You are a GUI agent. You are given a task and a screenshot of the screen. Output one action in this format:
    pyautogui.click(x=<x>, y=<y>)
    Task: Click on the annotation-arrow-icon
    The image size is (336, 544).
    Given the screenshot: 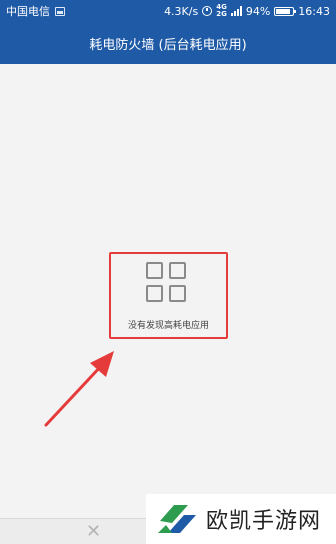 What is the action you would take?
    pyautogui.click(x=79, y=389)
    